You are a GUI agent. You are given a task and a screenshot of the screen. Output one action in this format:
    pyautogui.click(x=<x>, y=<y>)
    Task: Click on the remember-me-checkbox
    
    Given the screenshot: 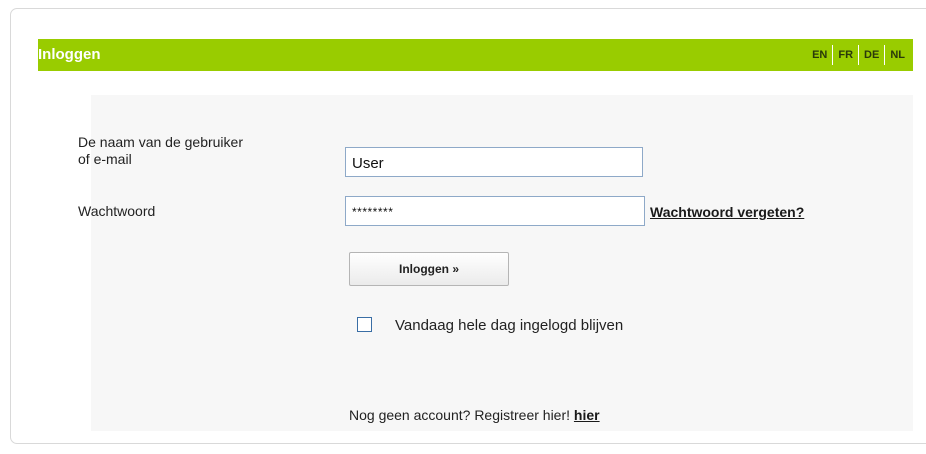 What is the action you would take?
    pyautogui.click(x=364, y=324)
    